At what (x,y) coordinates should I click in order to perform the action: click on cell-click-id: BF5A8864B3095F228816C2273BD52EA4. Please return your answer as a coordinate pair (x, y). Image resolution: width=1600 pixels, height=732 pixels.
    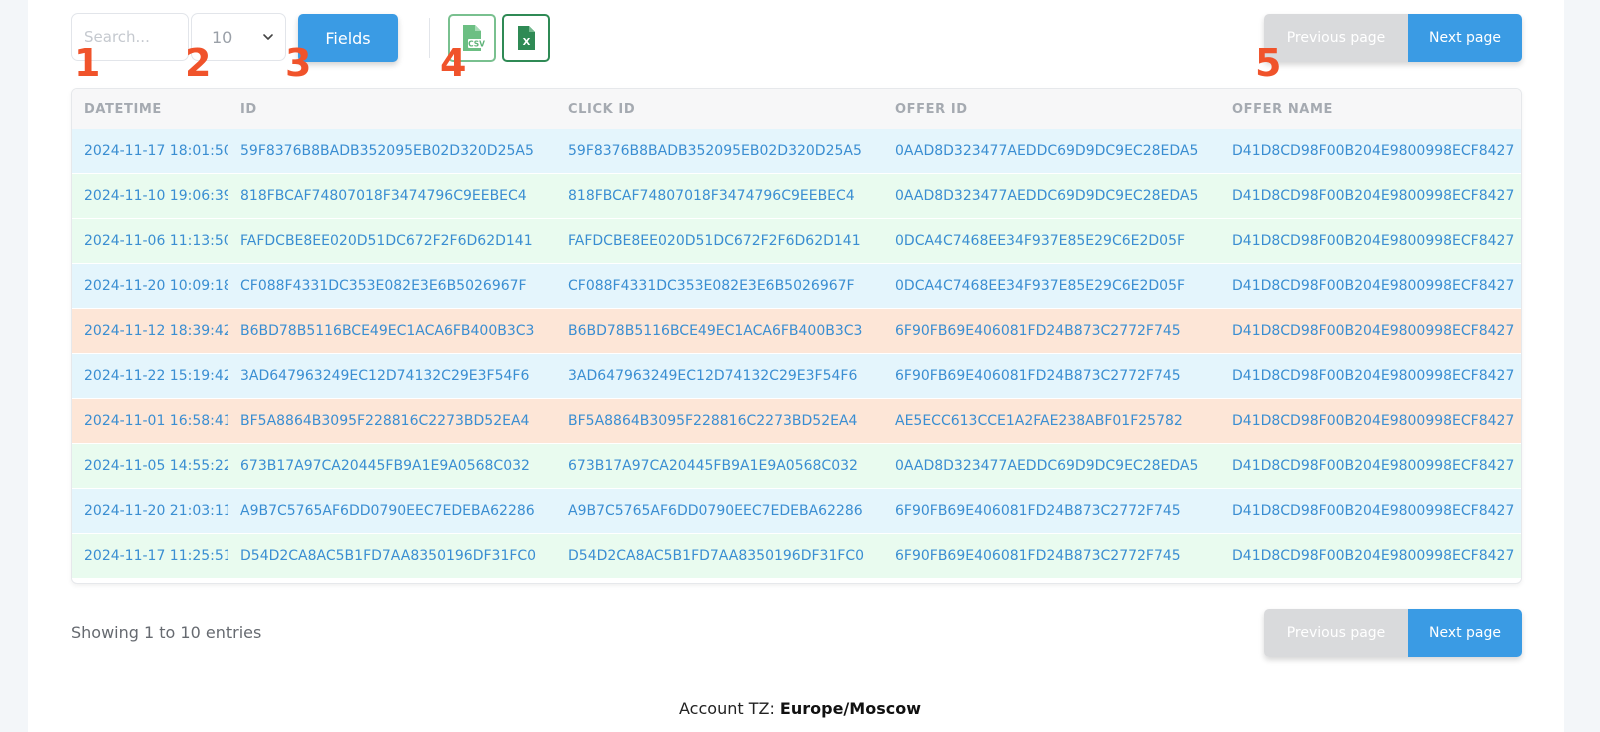
    Looking at the image, I should click on (719, 421).